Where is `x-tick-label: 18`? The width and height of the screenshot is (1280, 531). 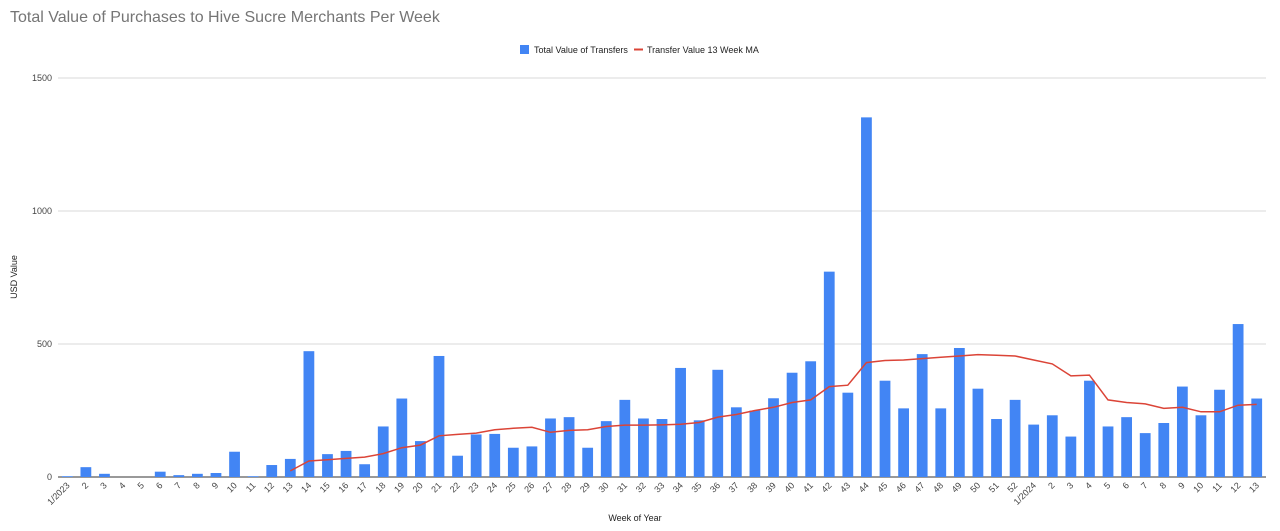 x-tick-label: 18 is located at coordinates (380, 487).